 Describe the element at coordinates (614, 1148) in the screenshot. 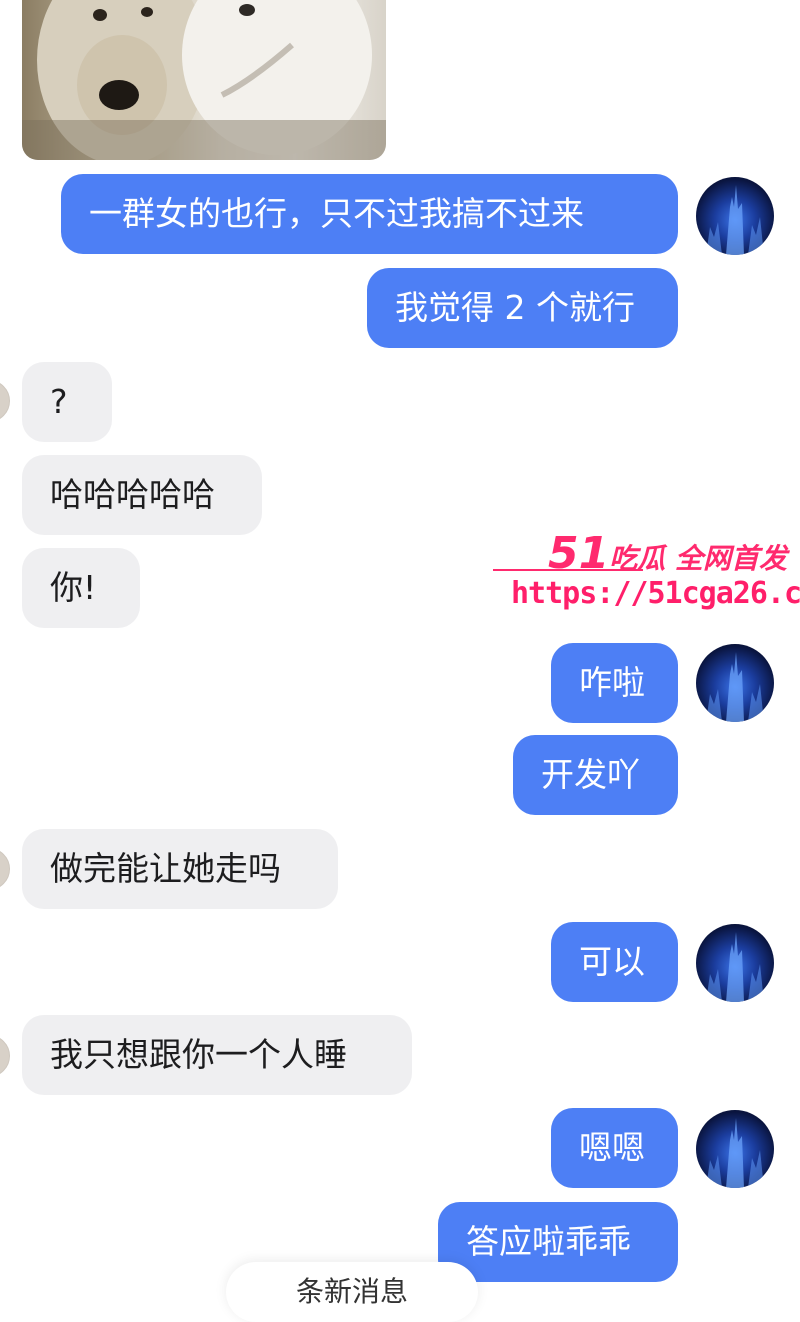

I see `message-bubble-outgoing: 嗯嗯` at that location.